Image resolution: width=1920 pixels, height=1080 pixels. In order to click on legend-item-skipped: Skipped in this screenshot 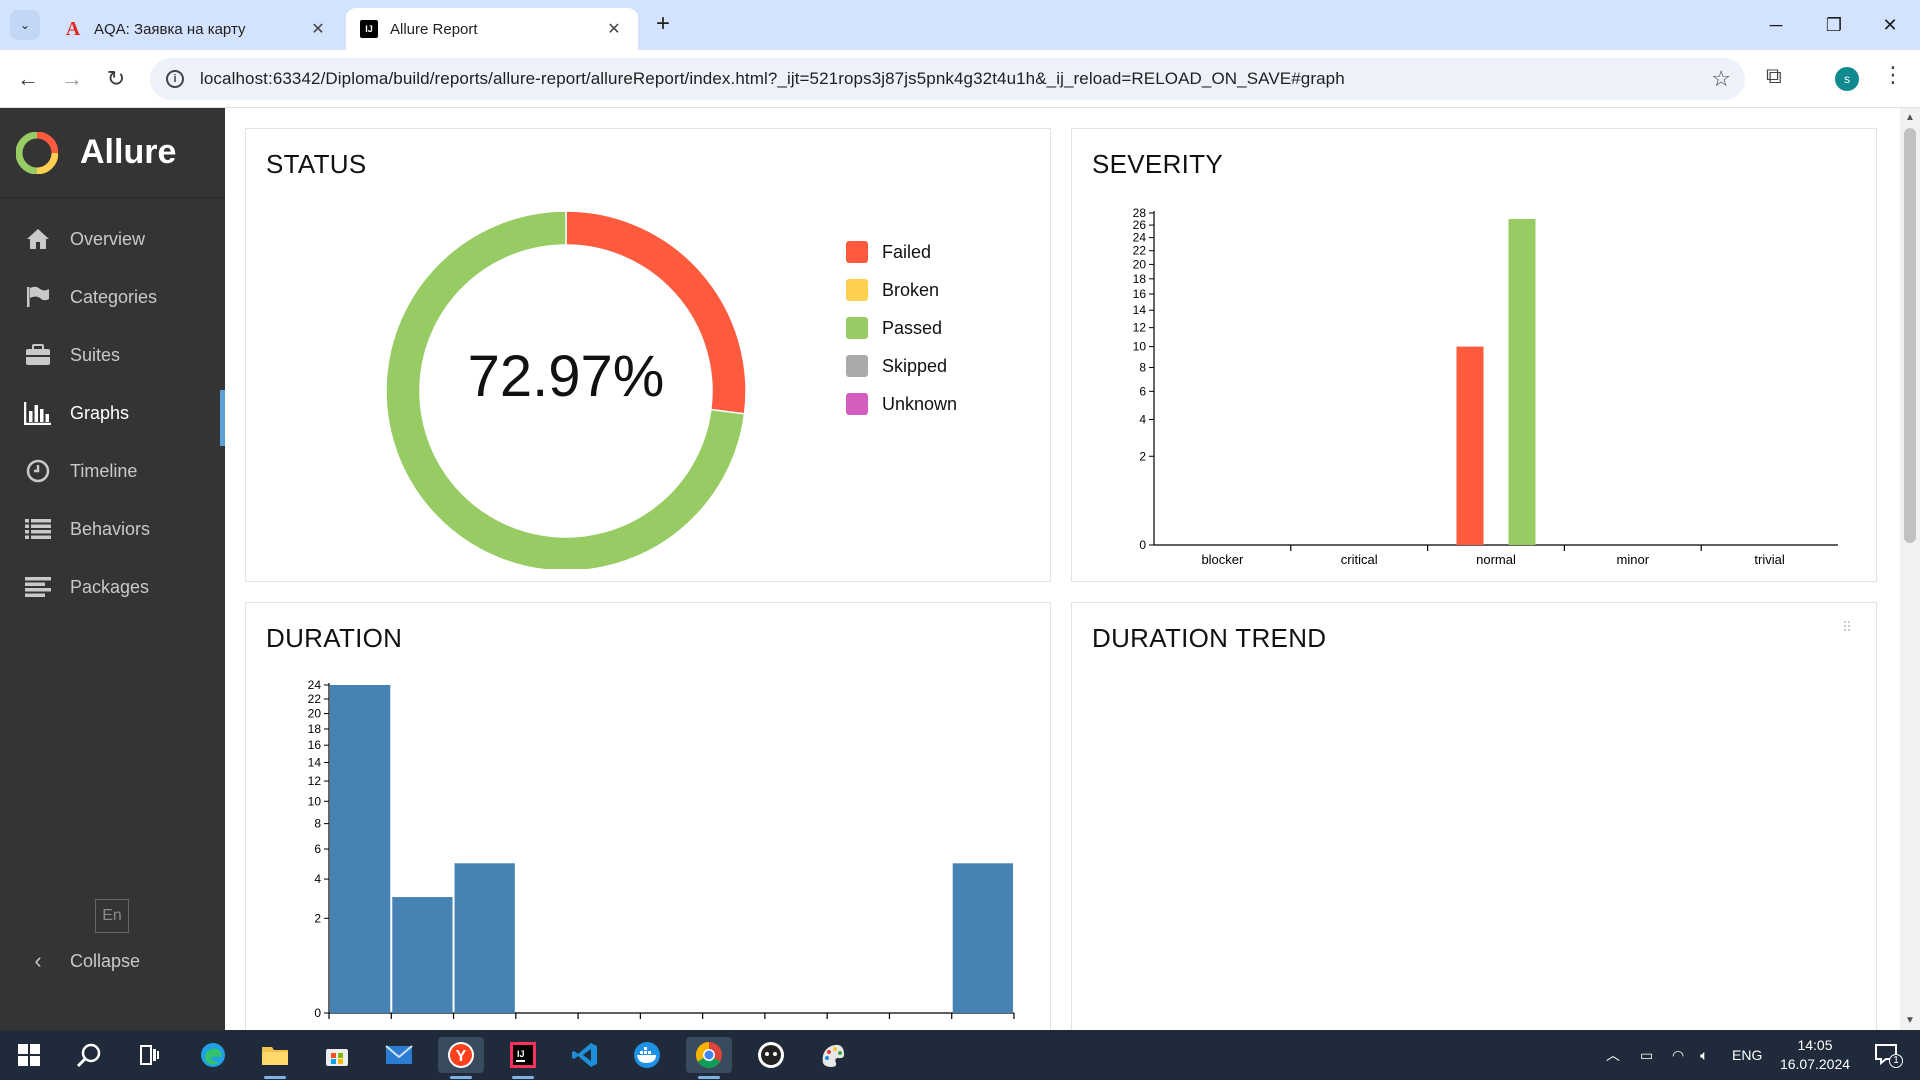, I will do `click(901, 366)`.